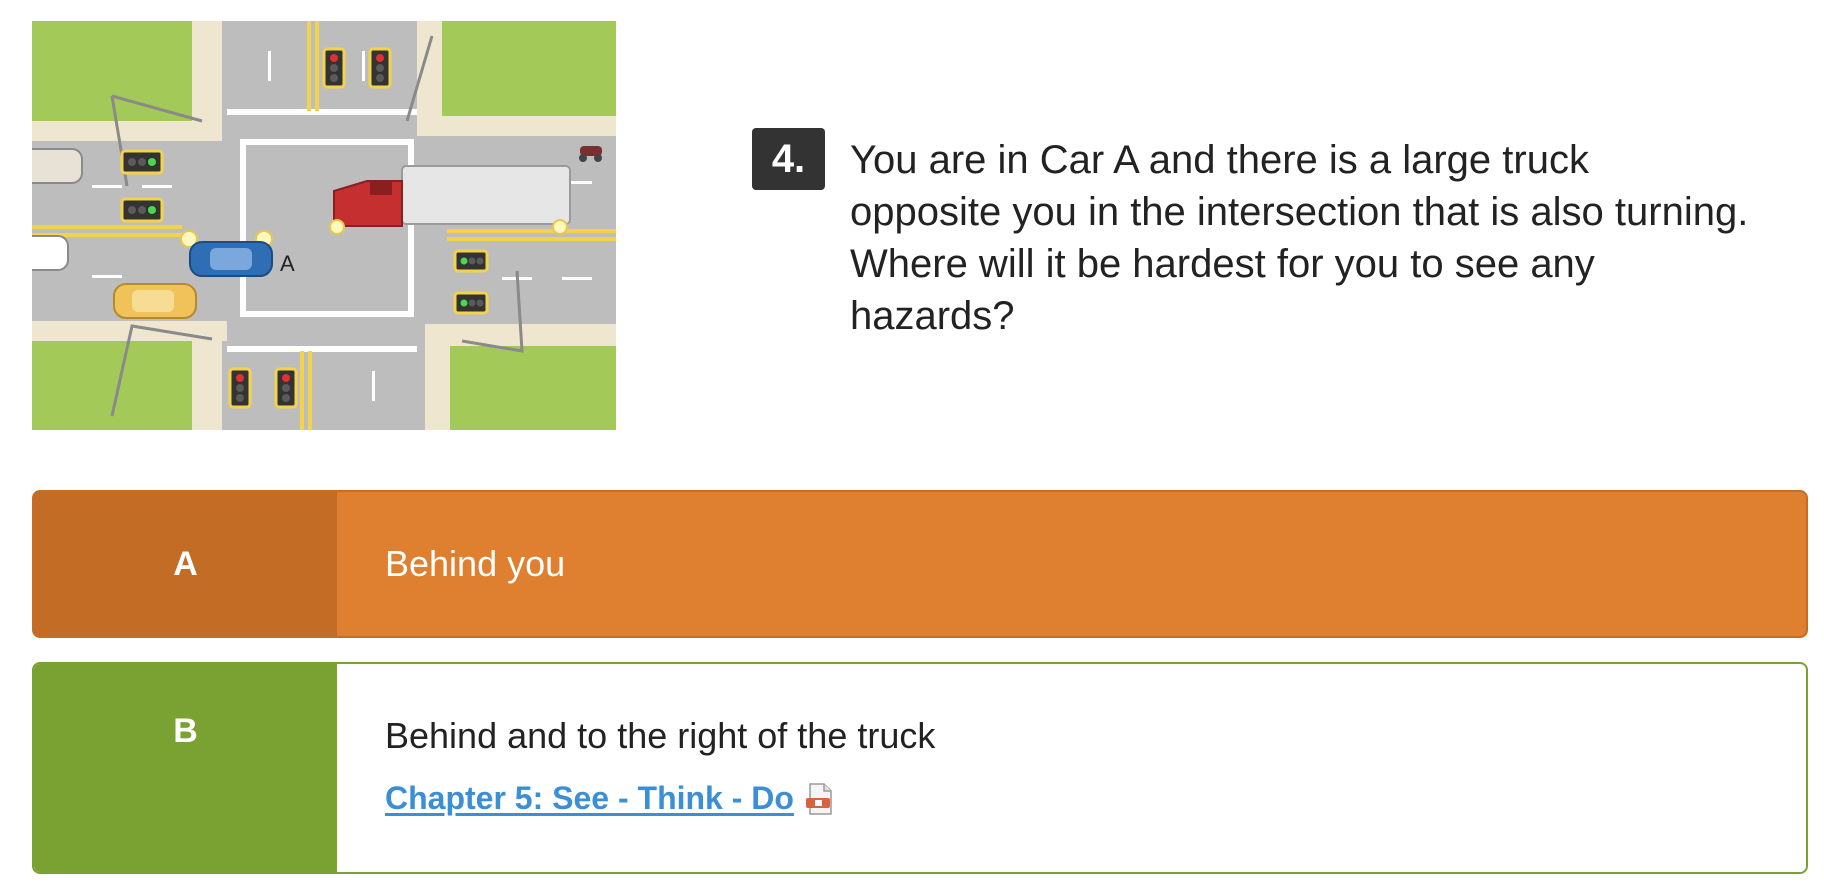  I want to click on answer-text-a: Behind you, so click(475, 563).